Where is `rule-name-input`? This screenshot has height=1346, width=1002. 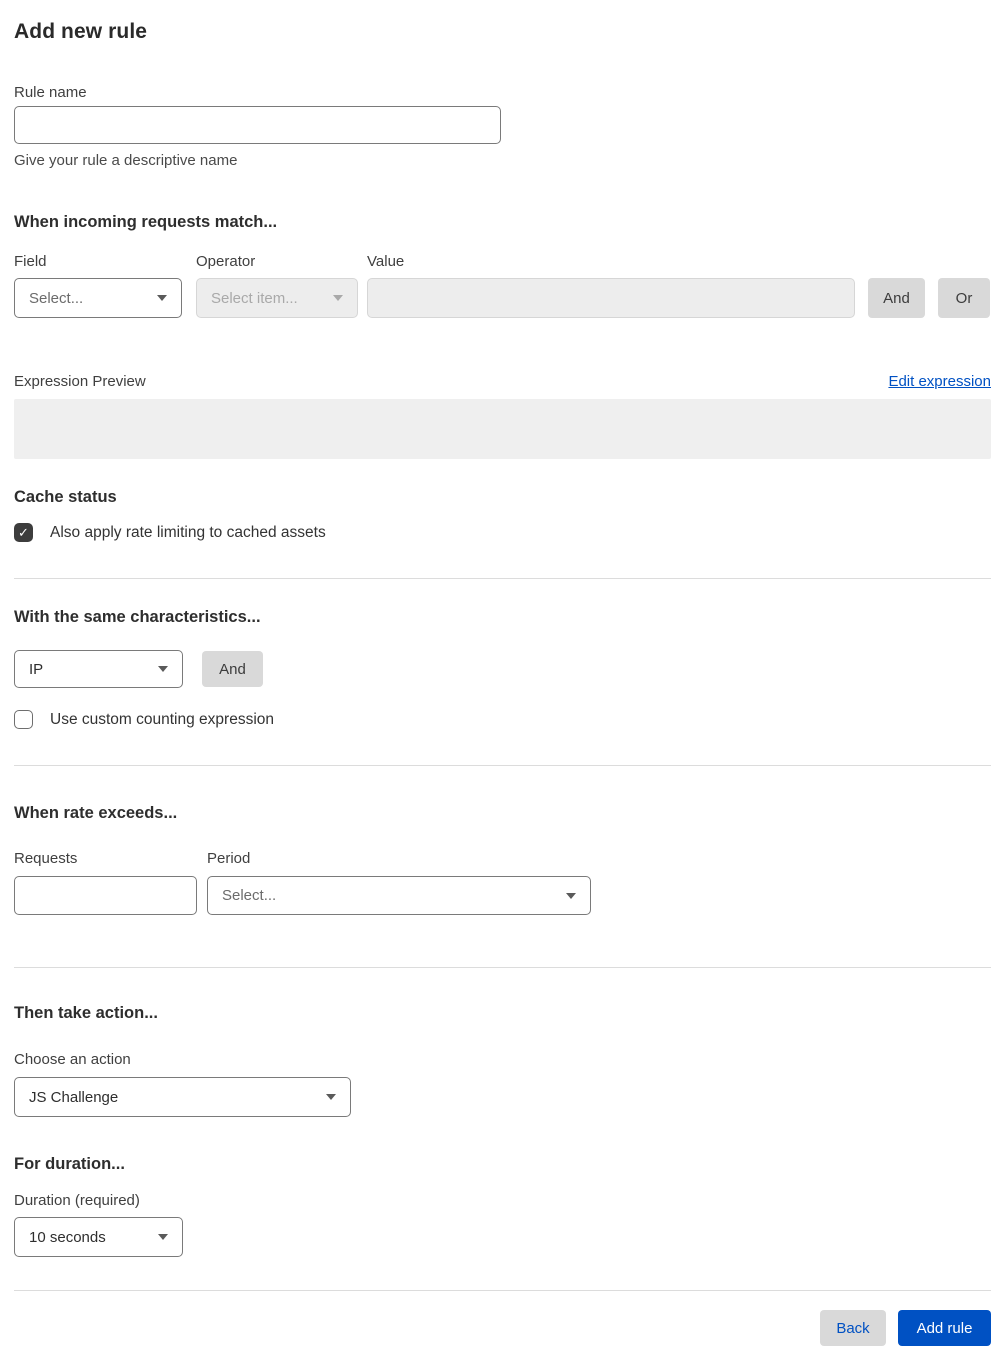
rule-name-input is located at coordinates (257, 125).